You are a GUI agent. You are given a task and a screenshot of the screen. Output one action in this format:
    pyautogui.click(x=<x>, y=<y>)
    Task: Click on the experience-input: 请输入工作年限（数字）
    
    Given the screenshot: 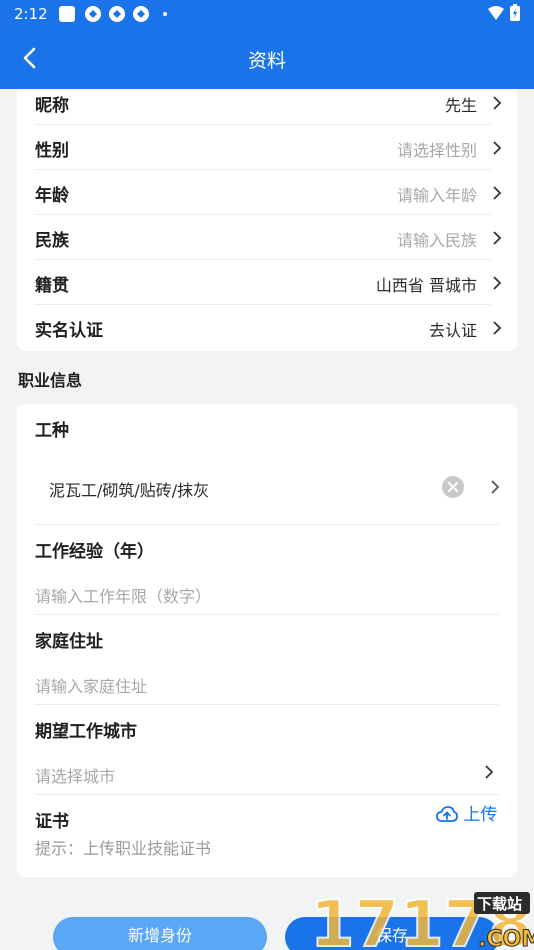 What is the action you would take?
    pyautogui.click(x=123, y=595)
    